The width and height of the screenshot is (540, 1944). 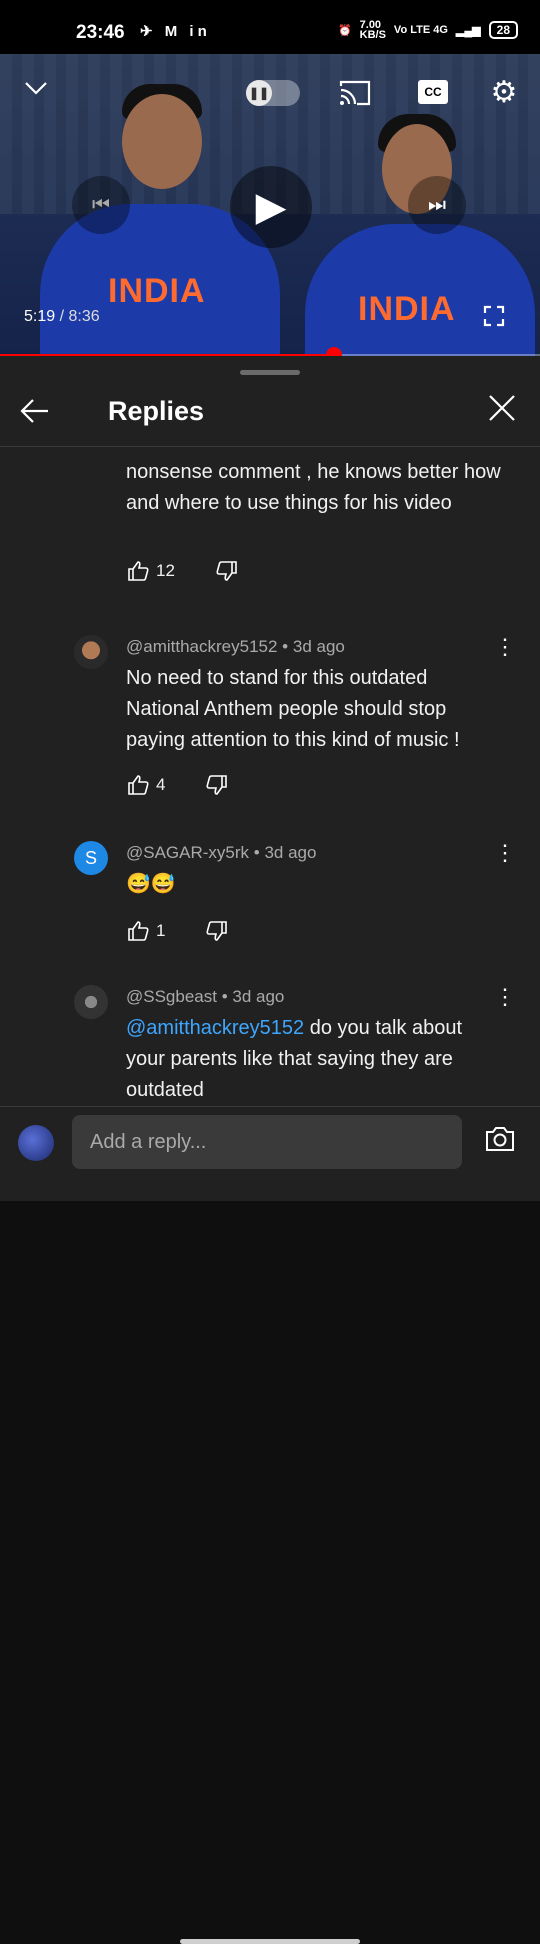 I want to click on comment-actions: 4, so click(x=177, y=785).